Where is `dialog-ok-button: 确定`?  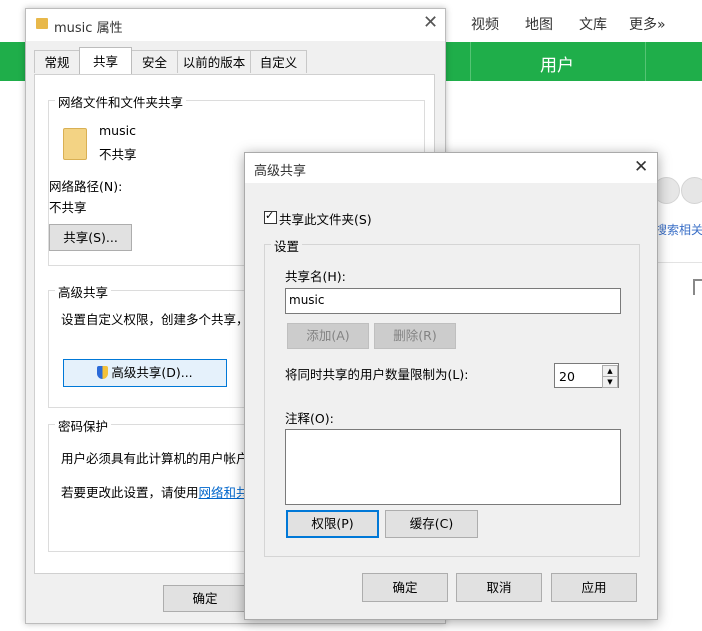
dialog-ok-button: 确定 is located at coordinates (405, 587).